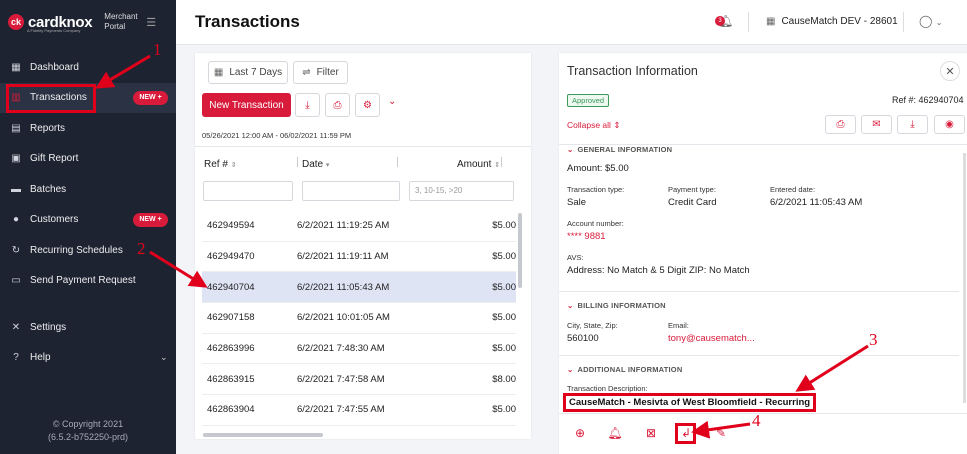  I want to click on sidebar-item-label: Reports, so click(48, 128).